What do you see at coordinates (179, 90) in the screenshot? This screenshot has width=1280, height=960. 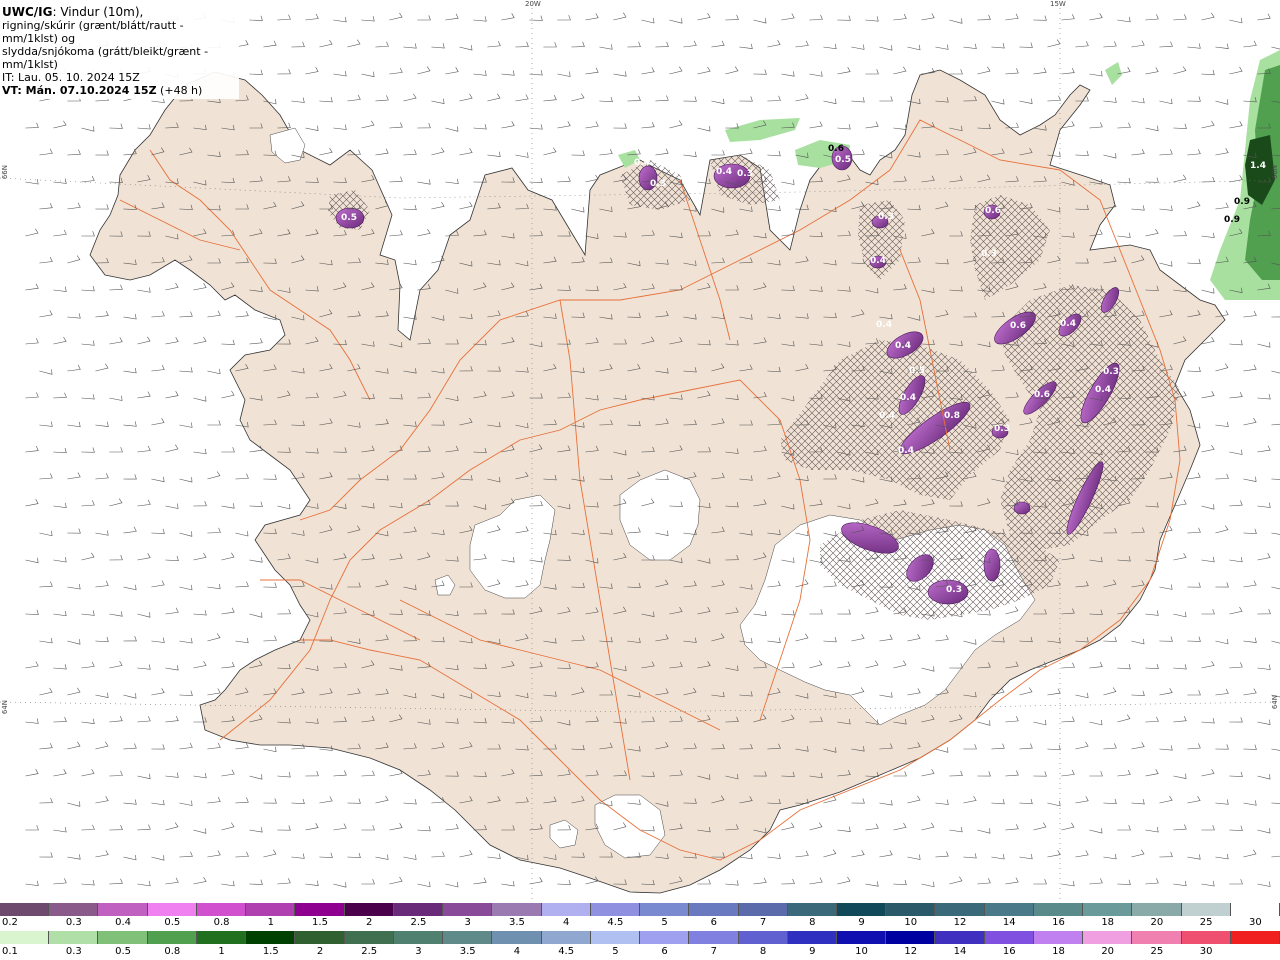 I see `forecast-hour: (+48 h)` at bounding box center [179, 90].